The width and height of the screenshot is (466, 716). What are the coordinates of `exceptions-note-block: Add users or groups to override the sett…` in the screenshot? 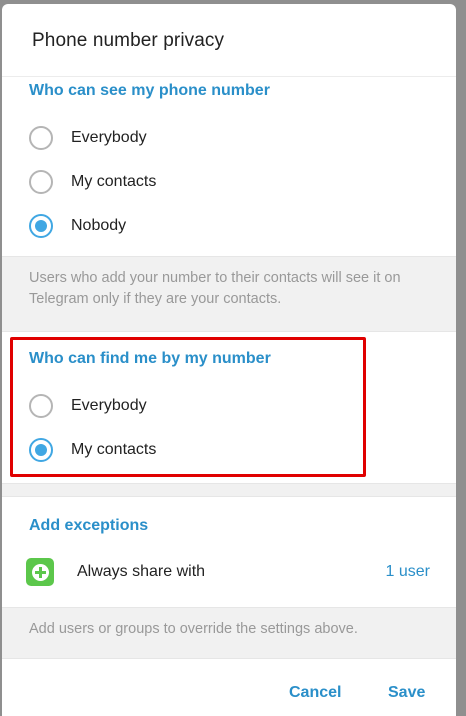 It's located at (229, 633).